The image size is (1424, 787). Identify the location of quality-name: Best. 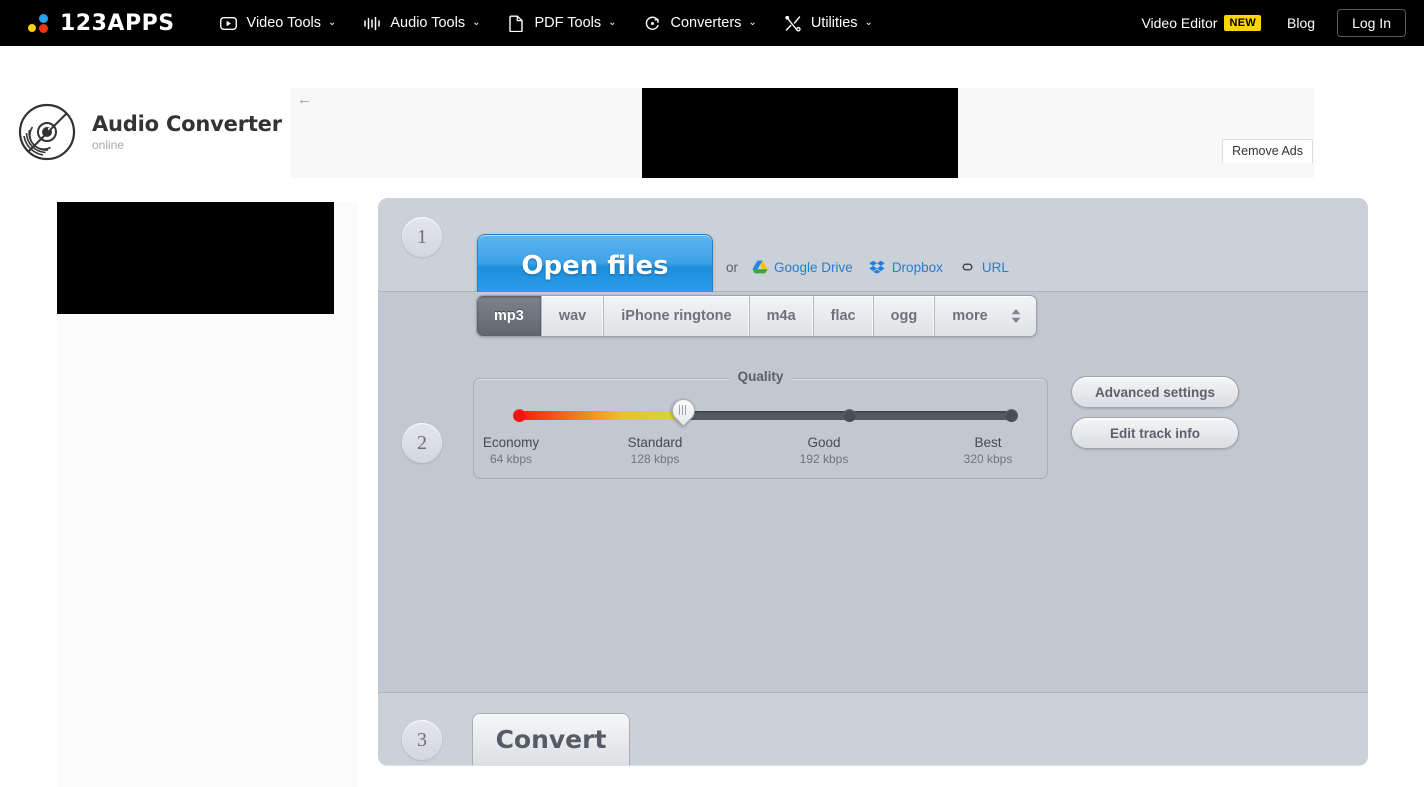
(988, 442).